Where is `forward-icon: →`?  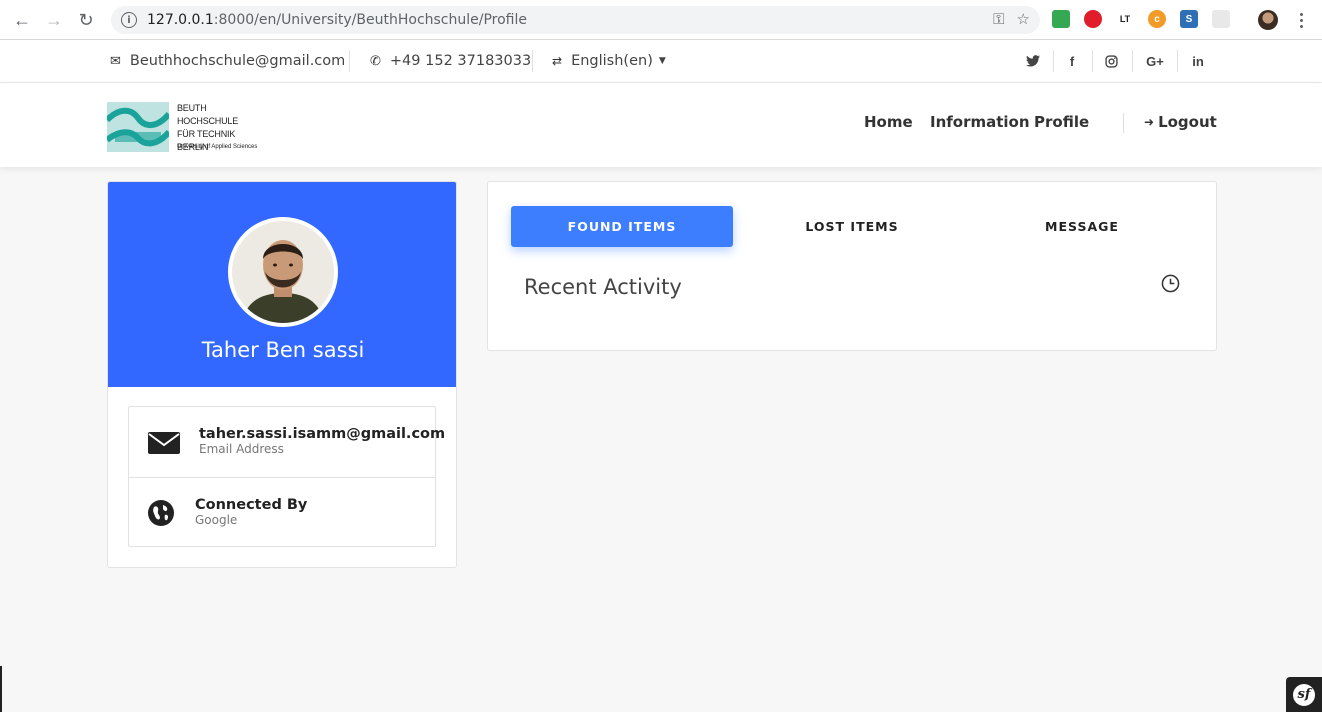
forward-icon: → is located at coordinates (54, 20).